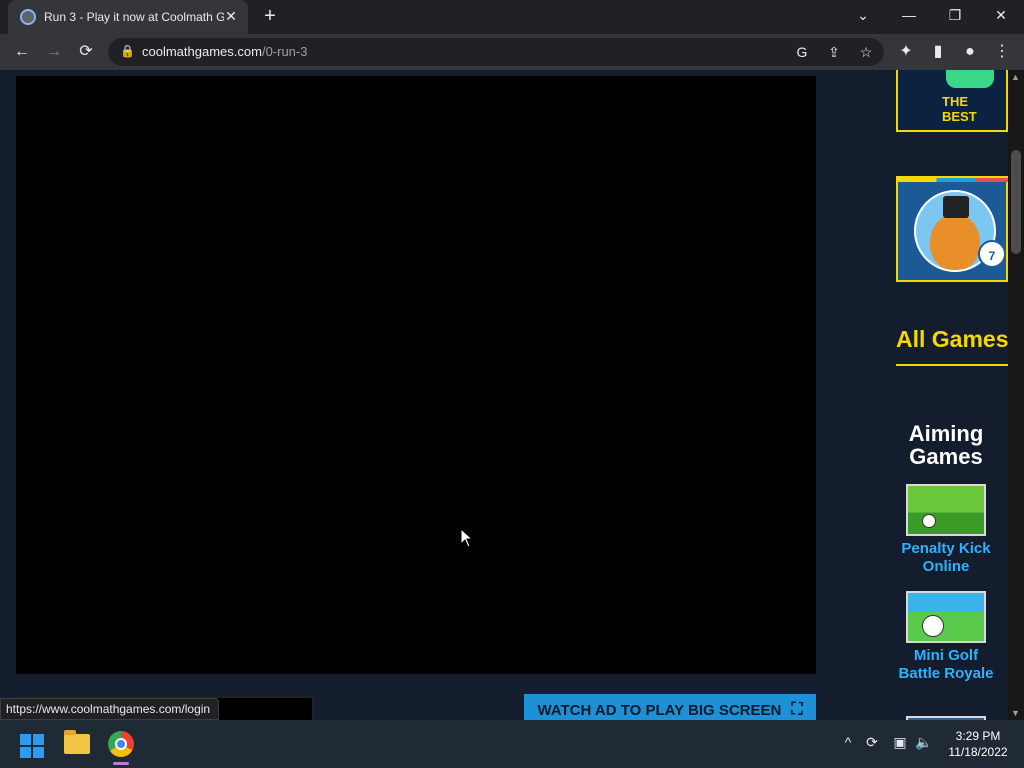 The image size is (1024, 768). Describe the element at coordinates (1002, 52) in the screenshot. I see `browser-menu-icon: ⋮` at that location.